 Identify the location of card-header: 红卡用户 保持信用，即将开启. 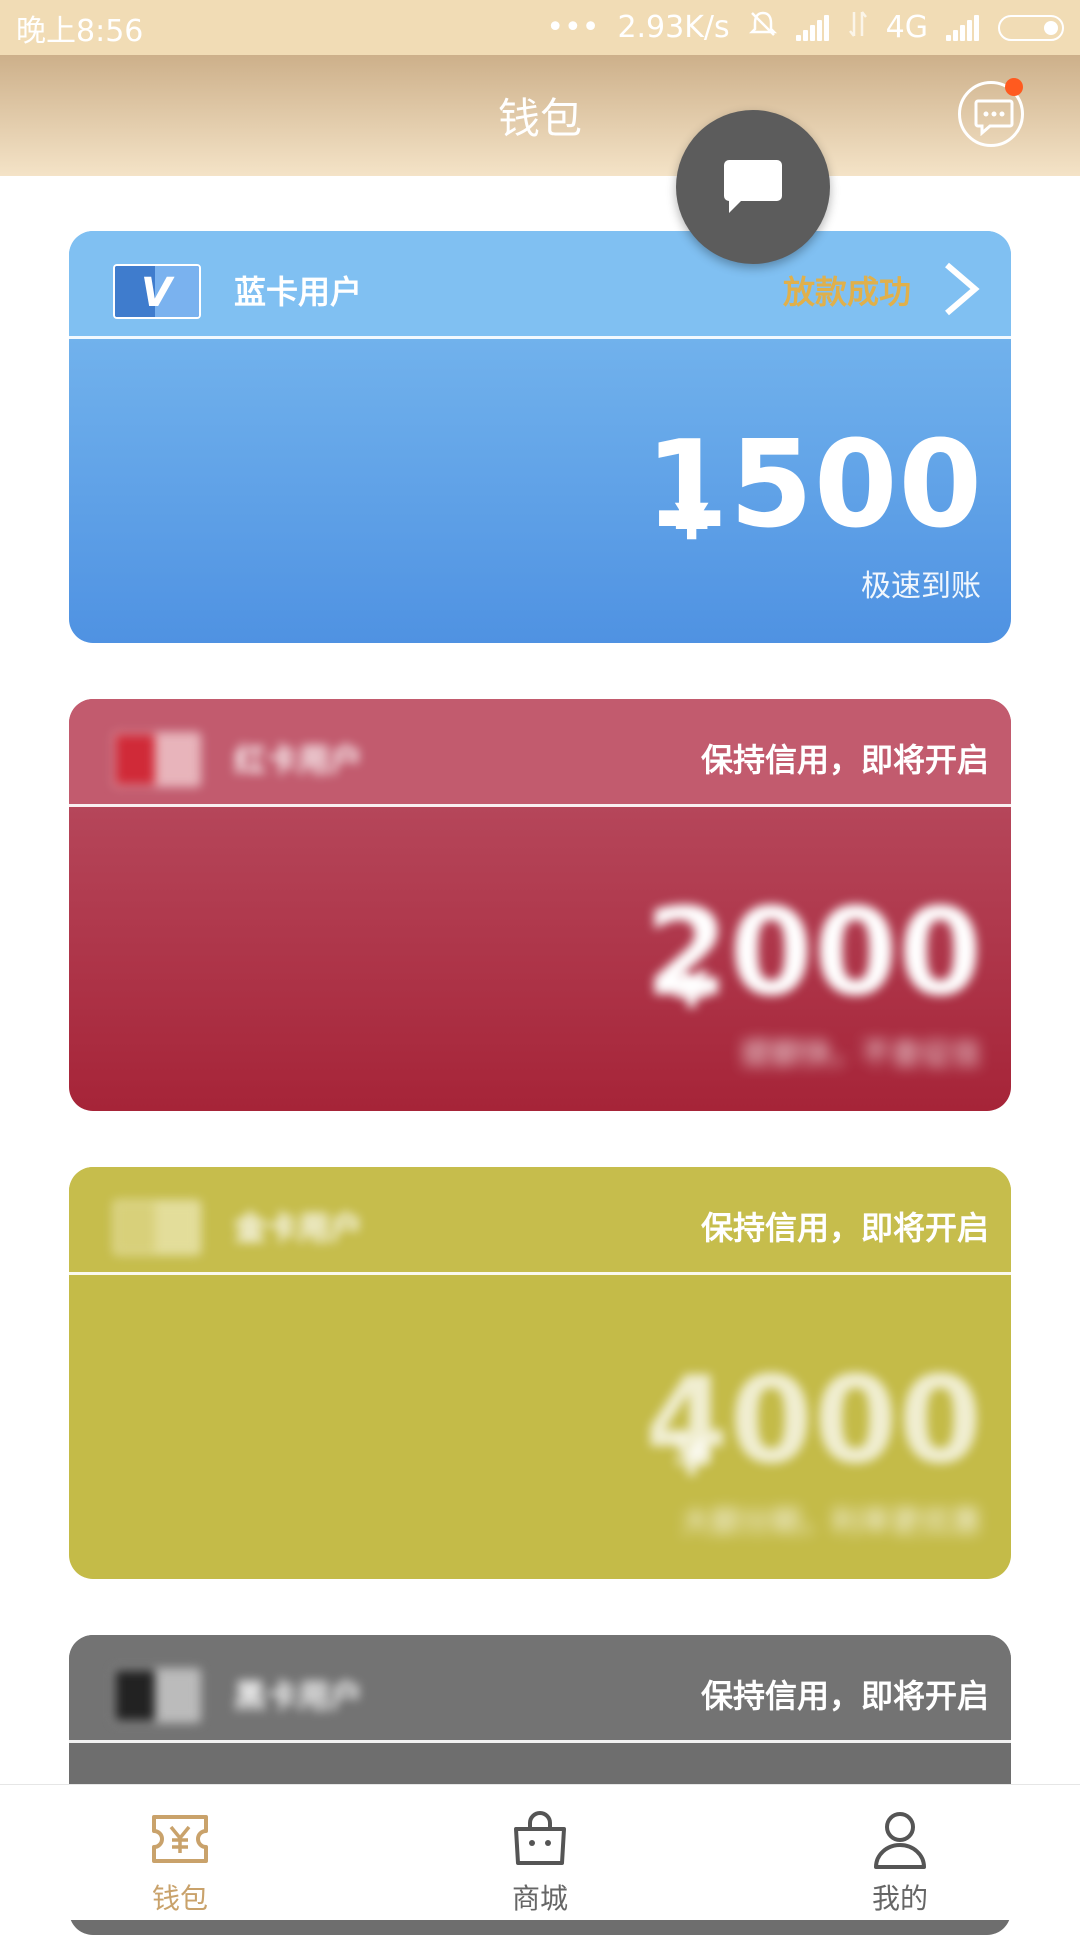
(540, 753).